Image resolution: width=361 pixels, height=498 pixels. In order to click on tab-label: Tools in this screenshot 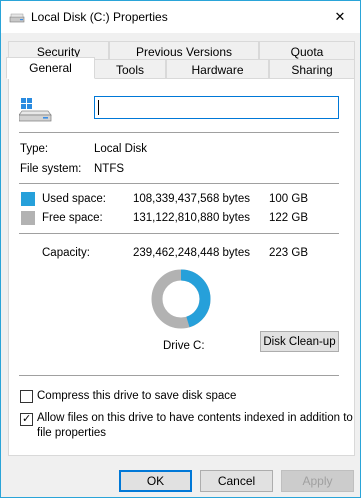, I will do `click(129, 69)`.